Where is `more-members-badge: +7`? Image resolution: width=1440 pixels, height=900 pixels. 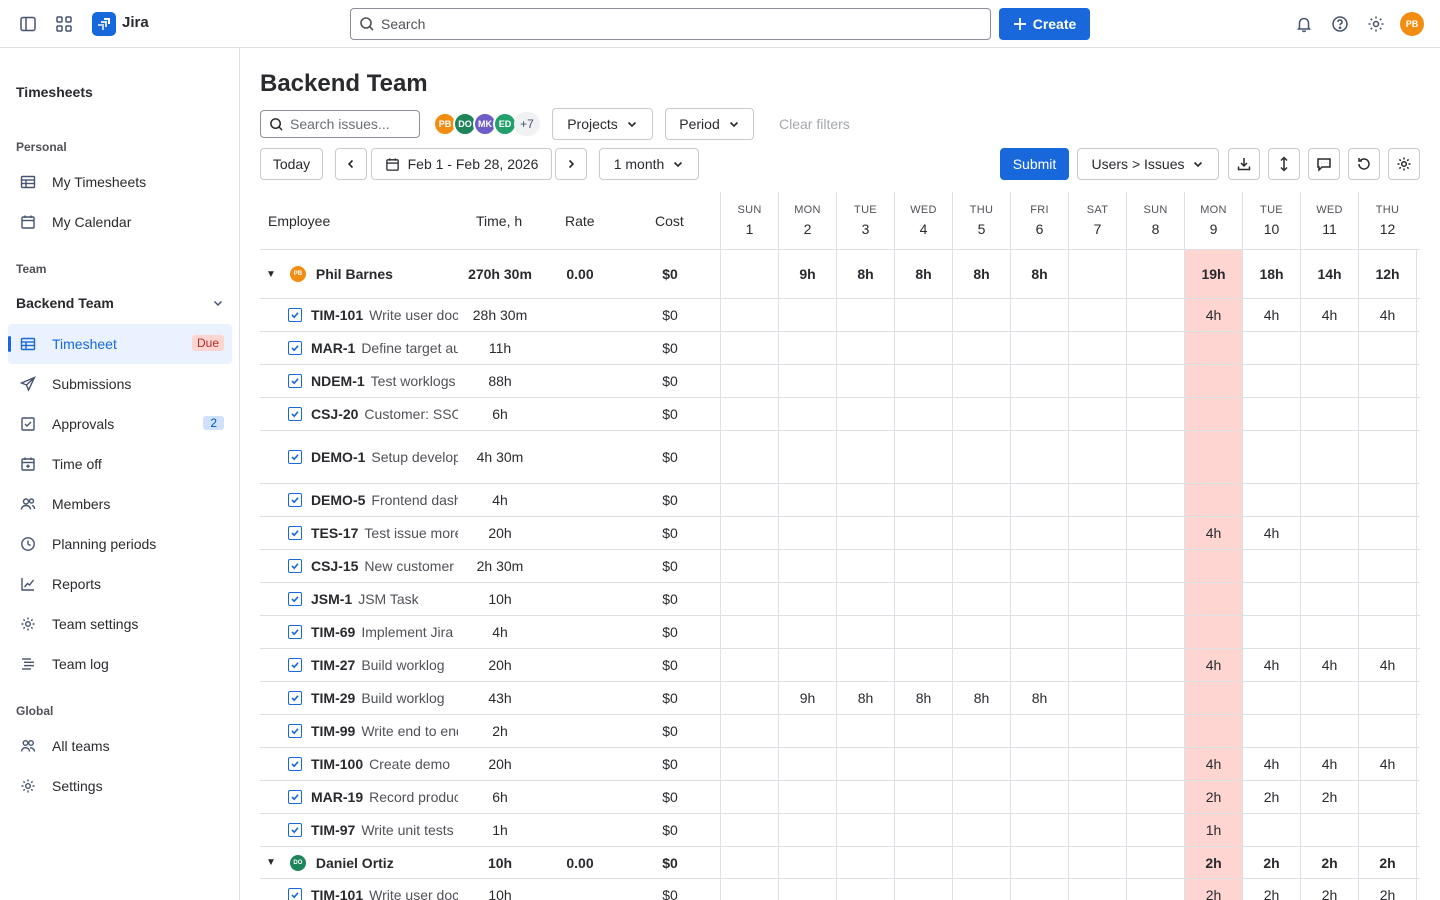
more-members-badge: +7 is located at coordinates (527, 124).